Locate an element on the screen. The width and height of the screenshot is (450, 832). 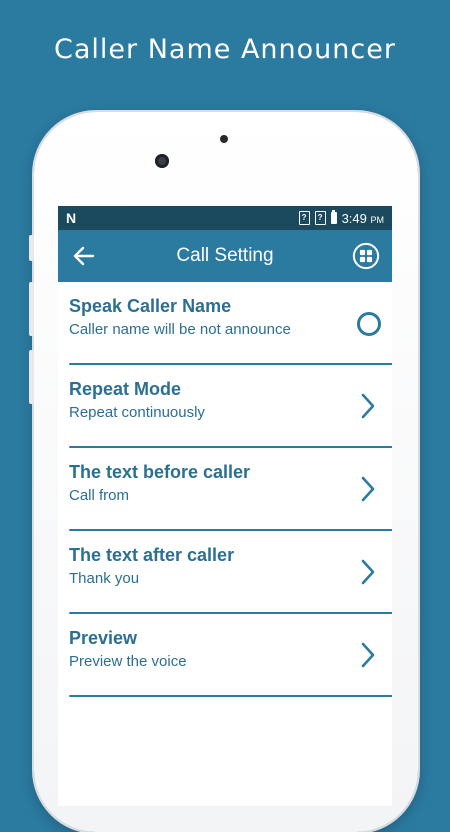
setting-title: Speak Caller Name is located at coordinates (150, 306).